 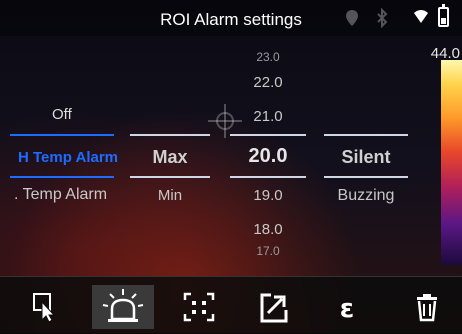 What do you see at coordinates (451, 162) in the screenshot?
I see `color-scale-bar` at bounding box center [451, 162].